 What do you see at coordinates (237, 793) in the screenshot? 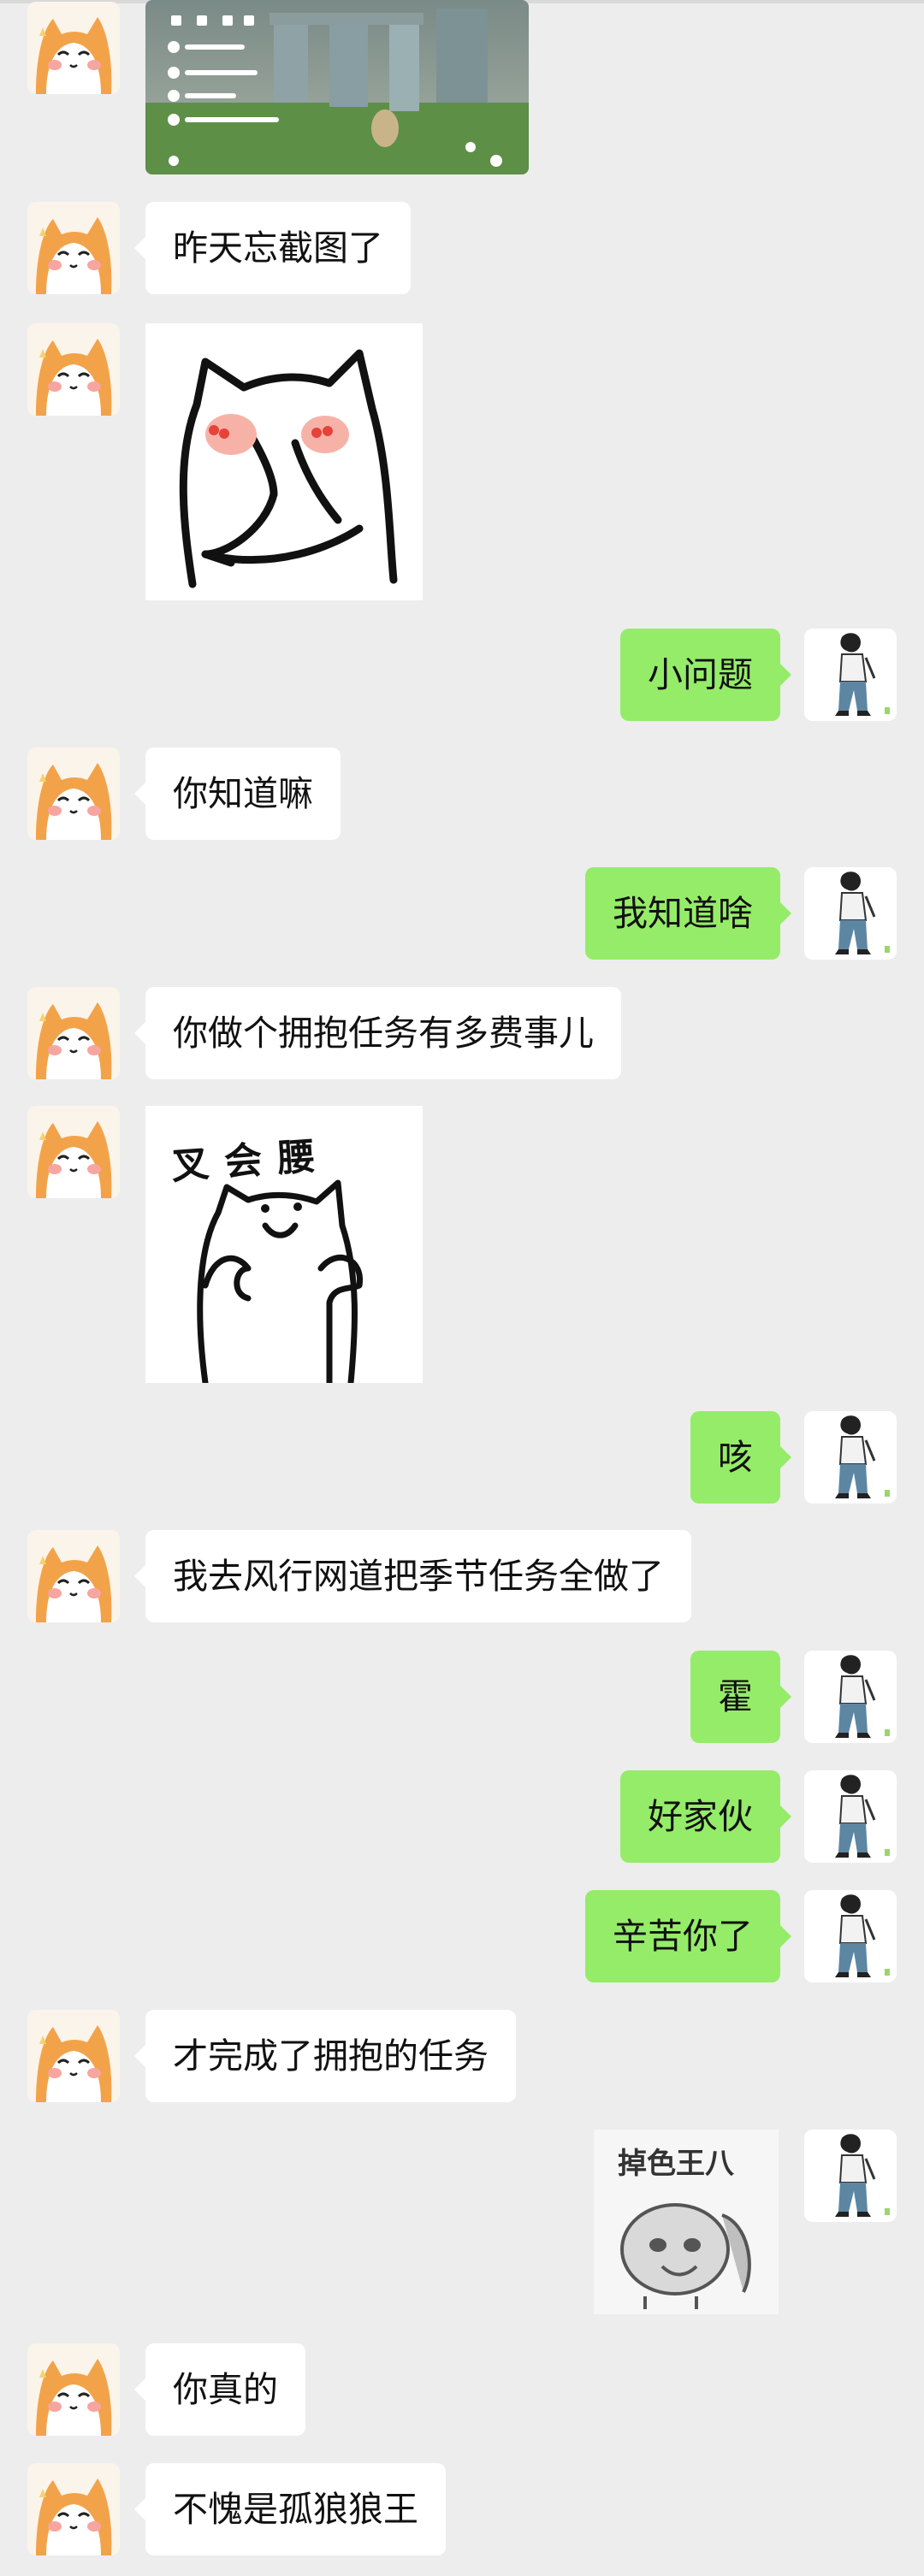
I see `text-bubble: 你知道嘛` at bounding box center [237, 793].